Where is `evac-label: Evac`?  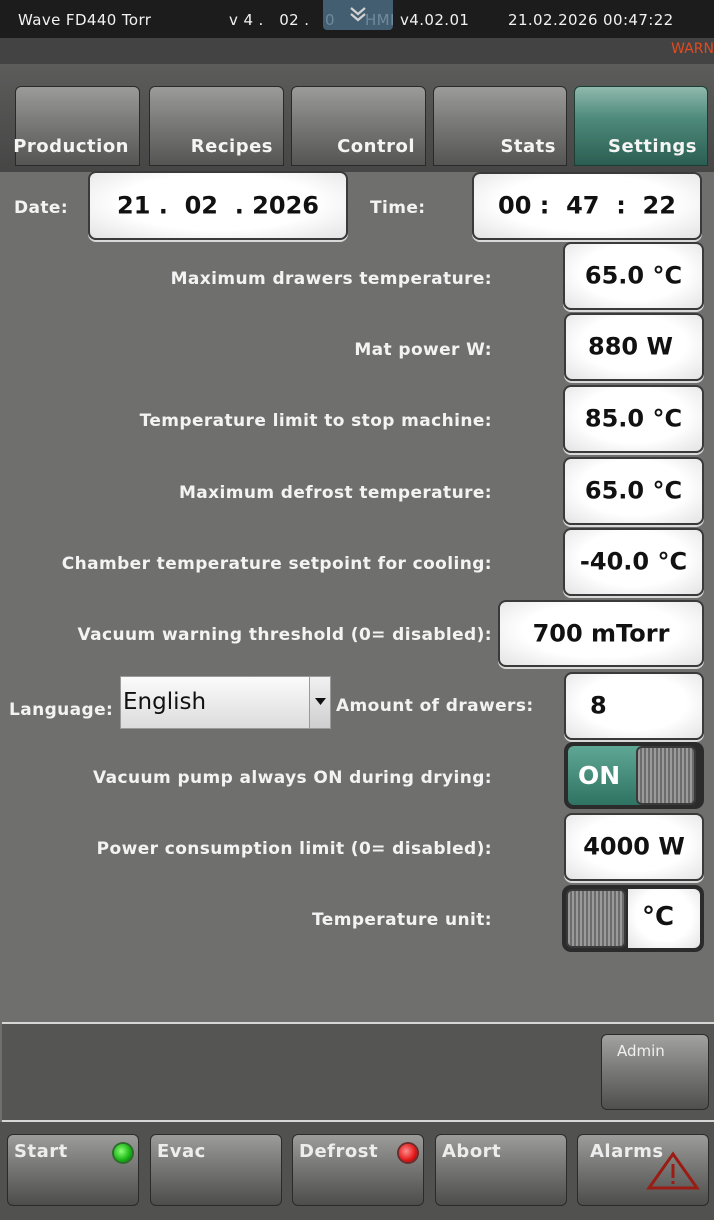 evac-label: Evac is located at coordinates (181, 1151).